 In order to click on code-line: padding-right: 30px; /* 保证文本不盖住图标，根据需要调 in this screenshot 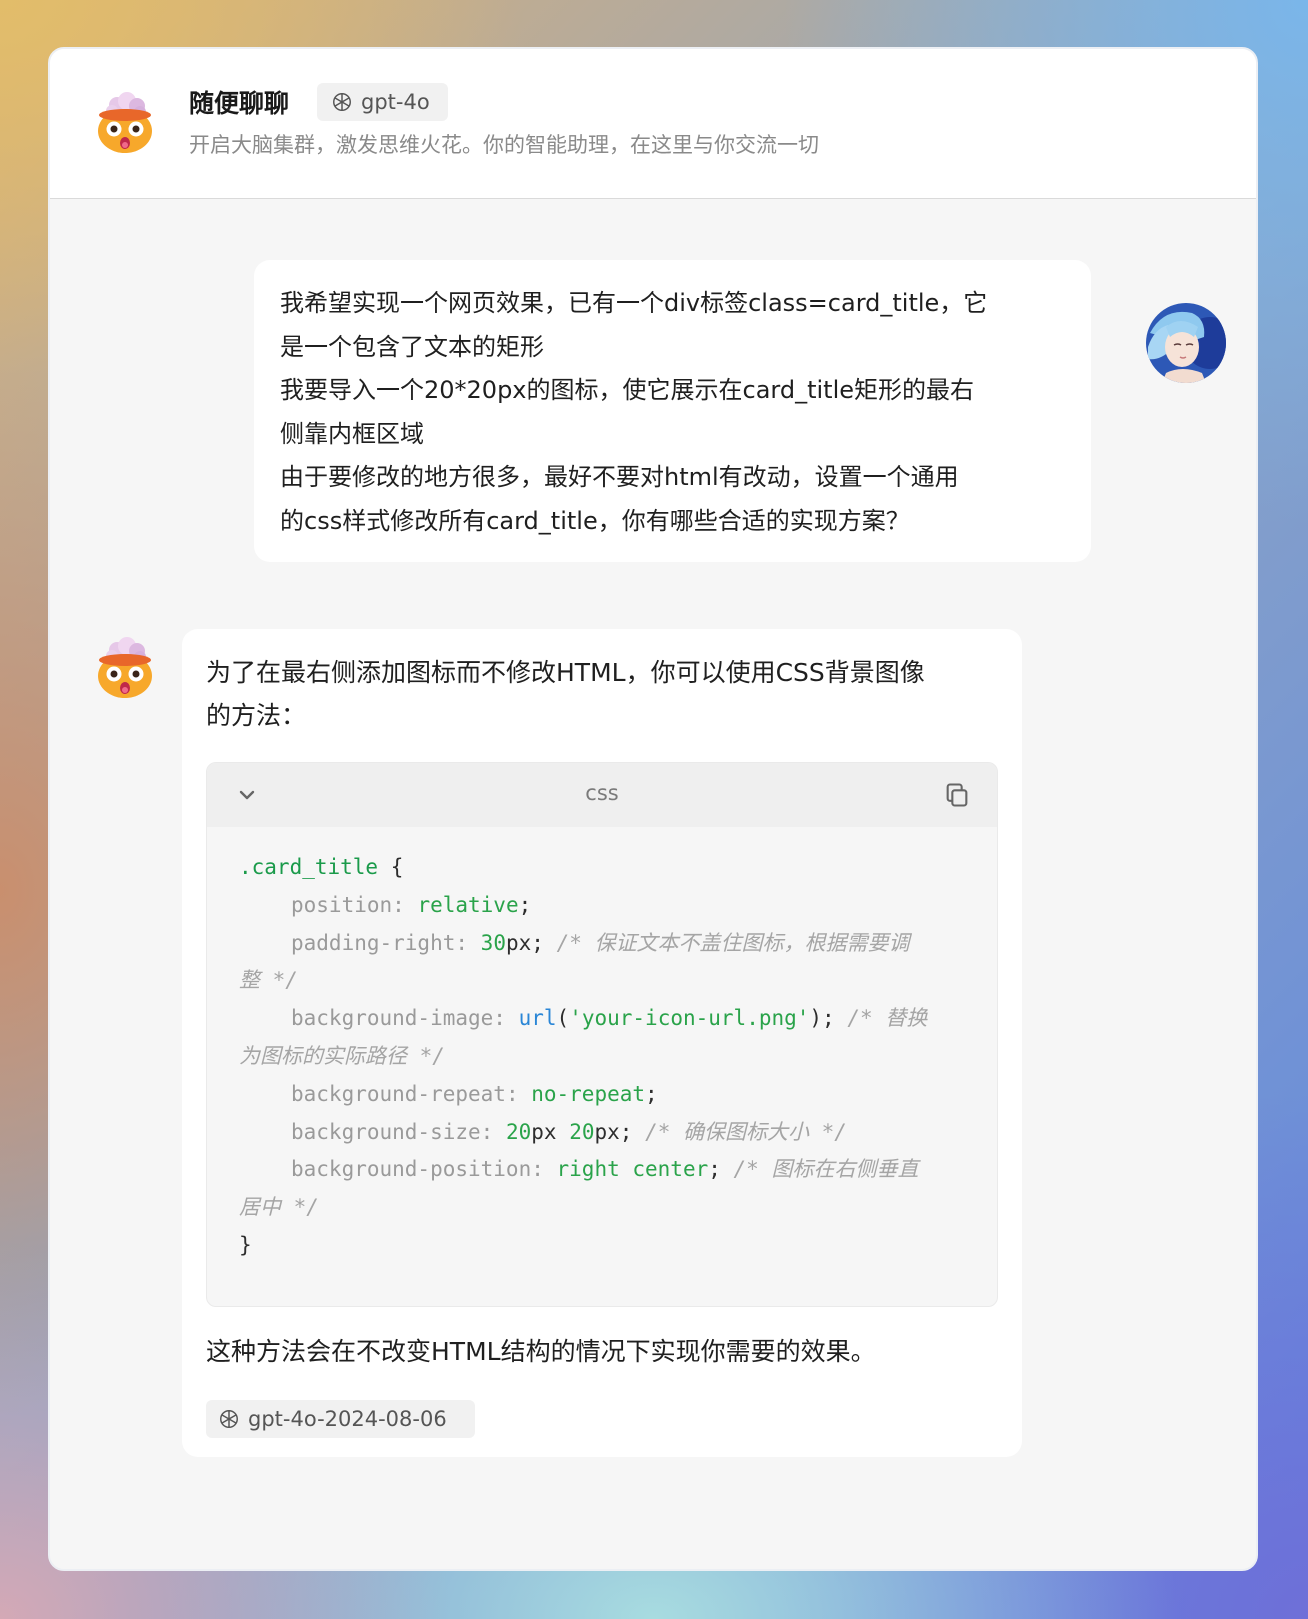, I will do `click(600, 942)`.